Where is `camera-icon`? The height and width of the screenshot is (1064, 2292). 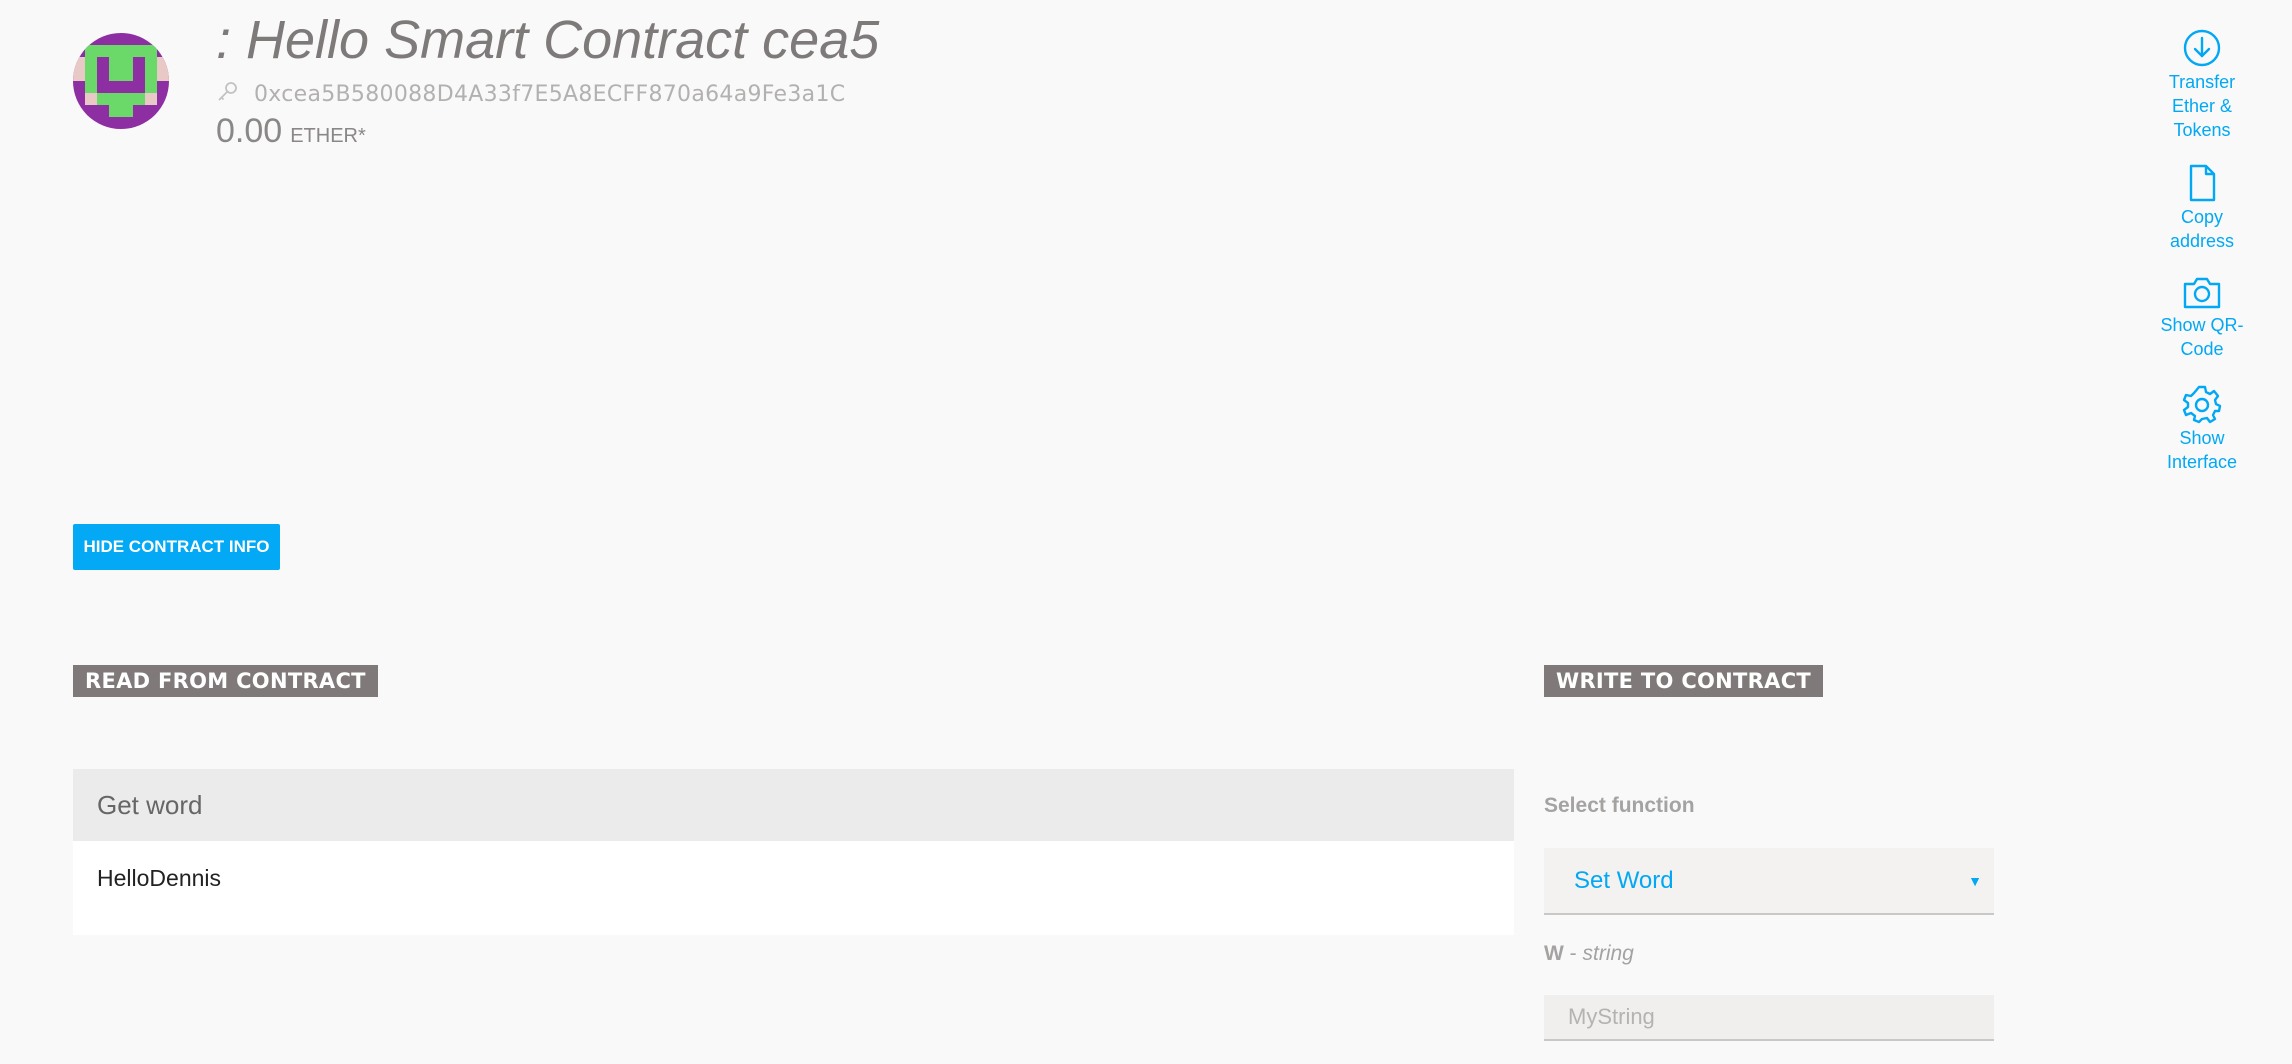
camera-icon is located at coordinates (2202, 294).